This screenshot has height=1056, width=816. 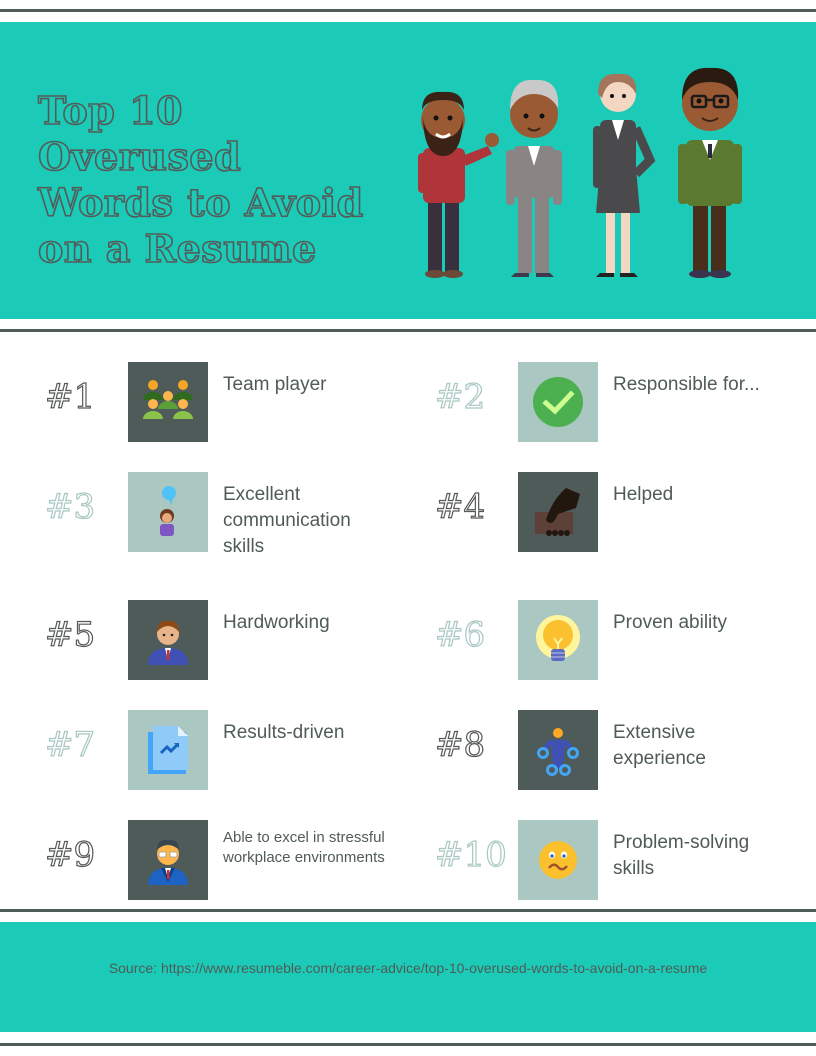 I want to click on businessman-icon, so click(x=168, y=642).